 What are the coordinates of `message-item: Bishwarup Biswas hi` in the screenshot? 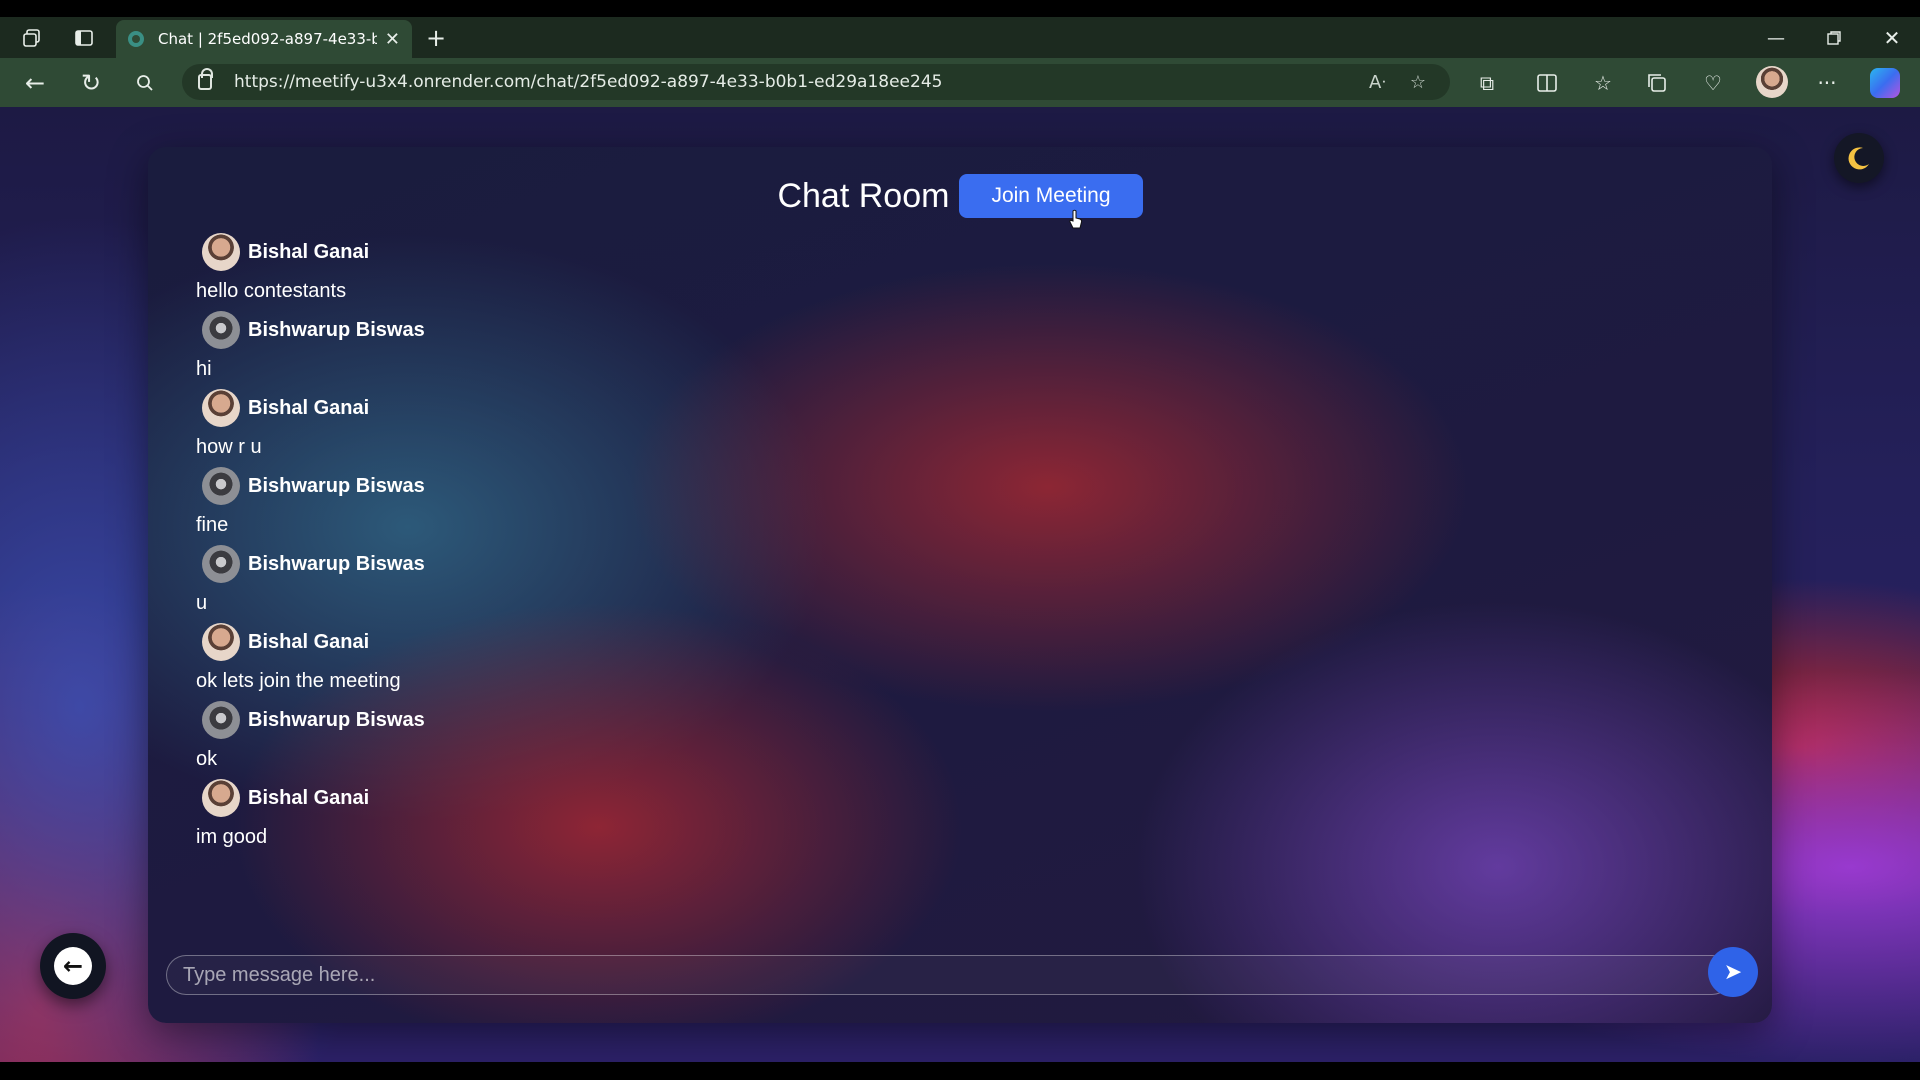 It's located at (310, 346).